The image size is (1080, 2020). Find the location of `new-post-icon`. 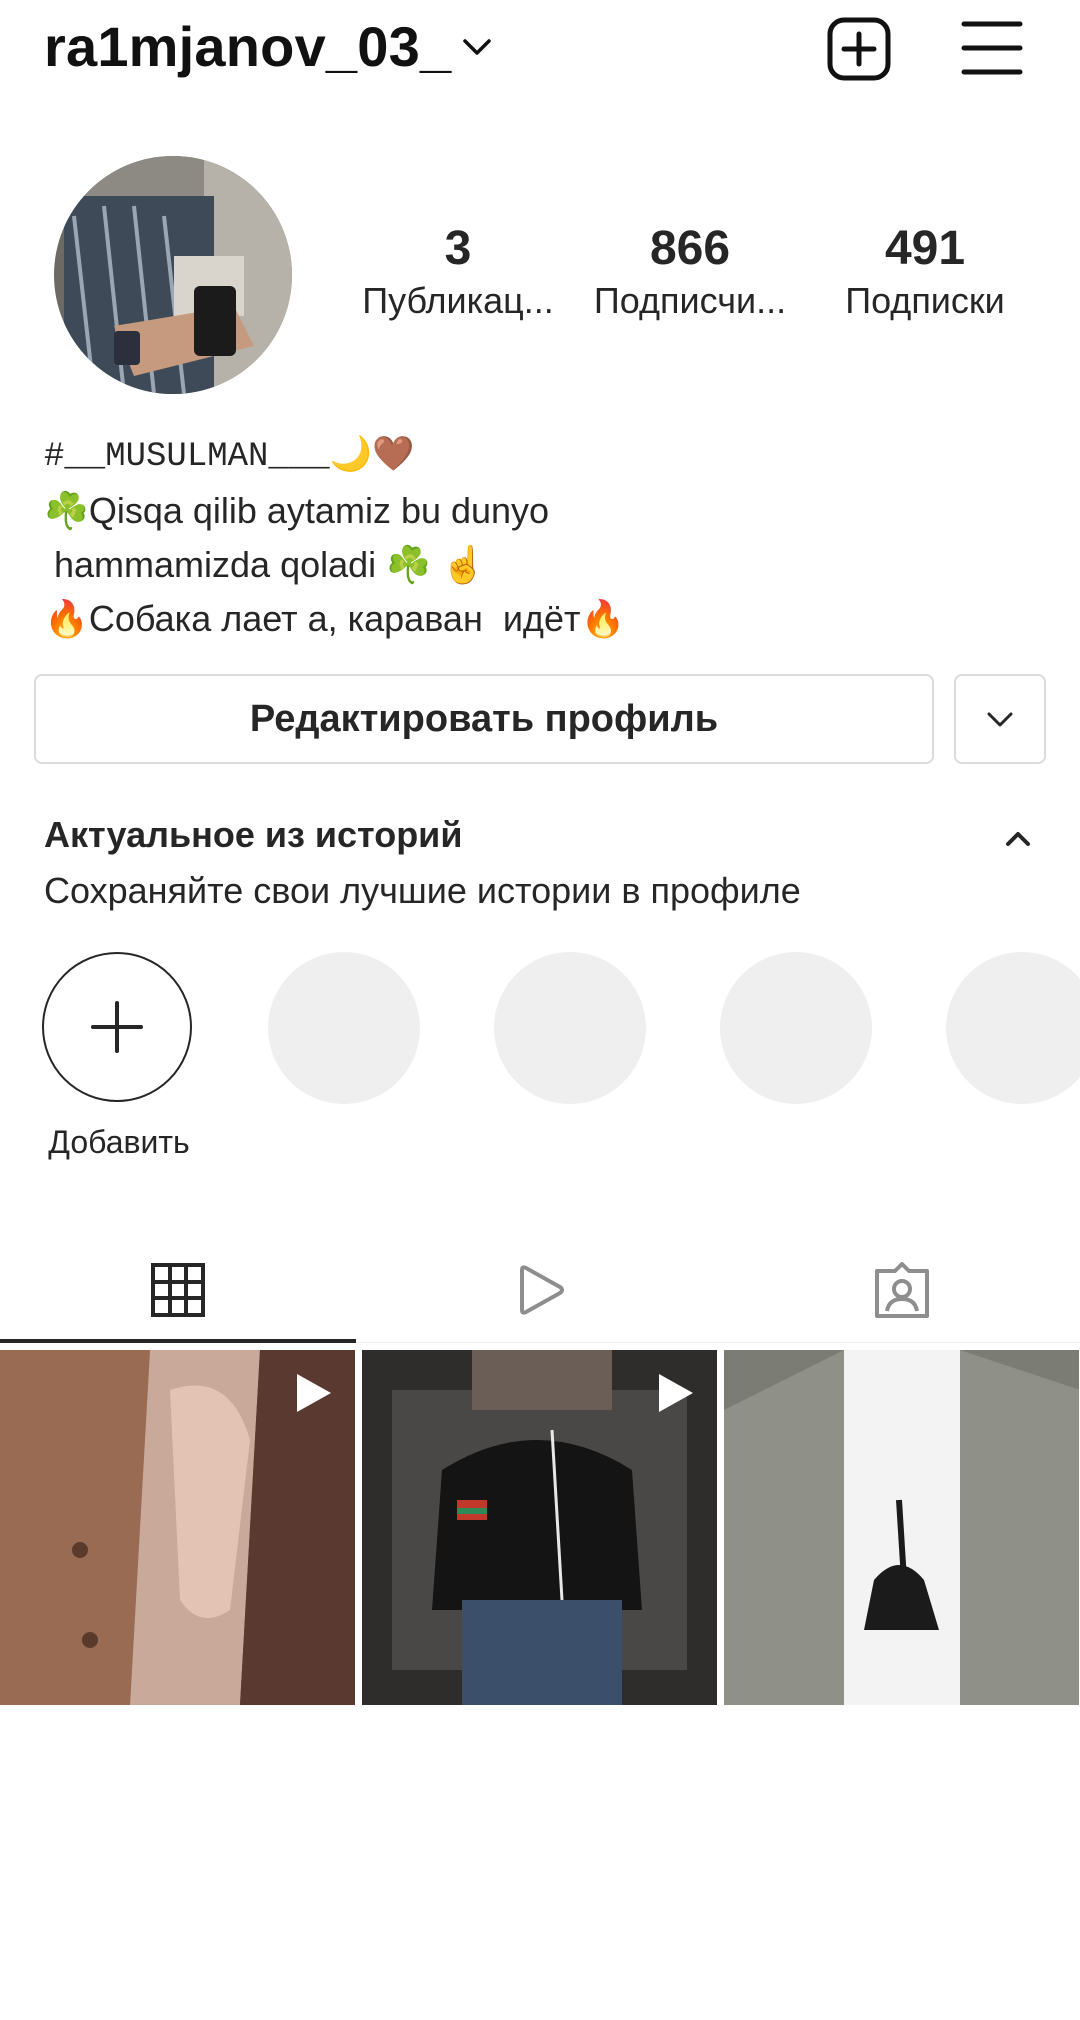

new-post-icon is located at coordinates (859, 51).